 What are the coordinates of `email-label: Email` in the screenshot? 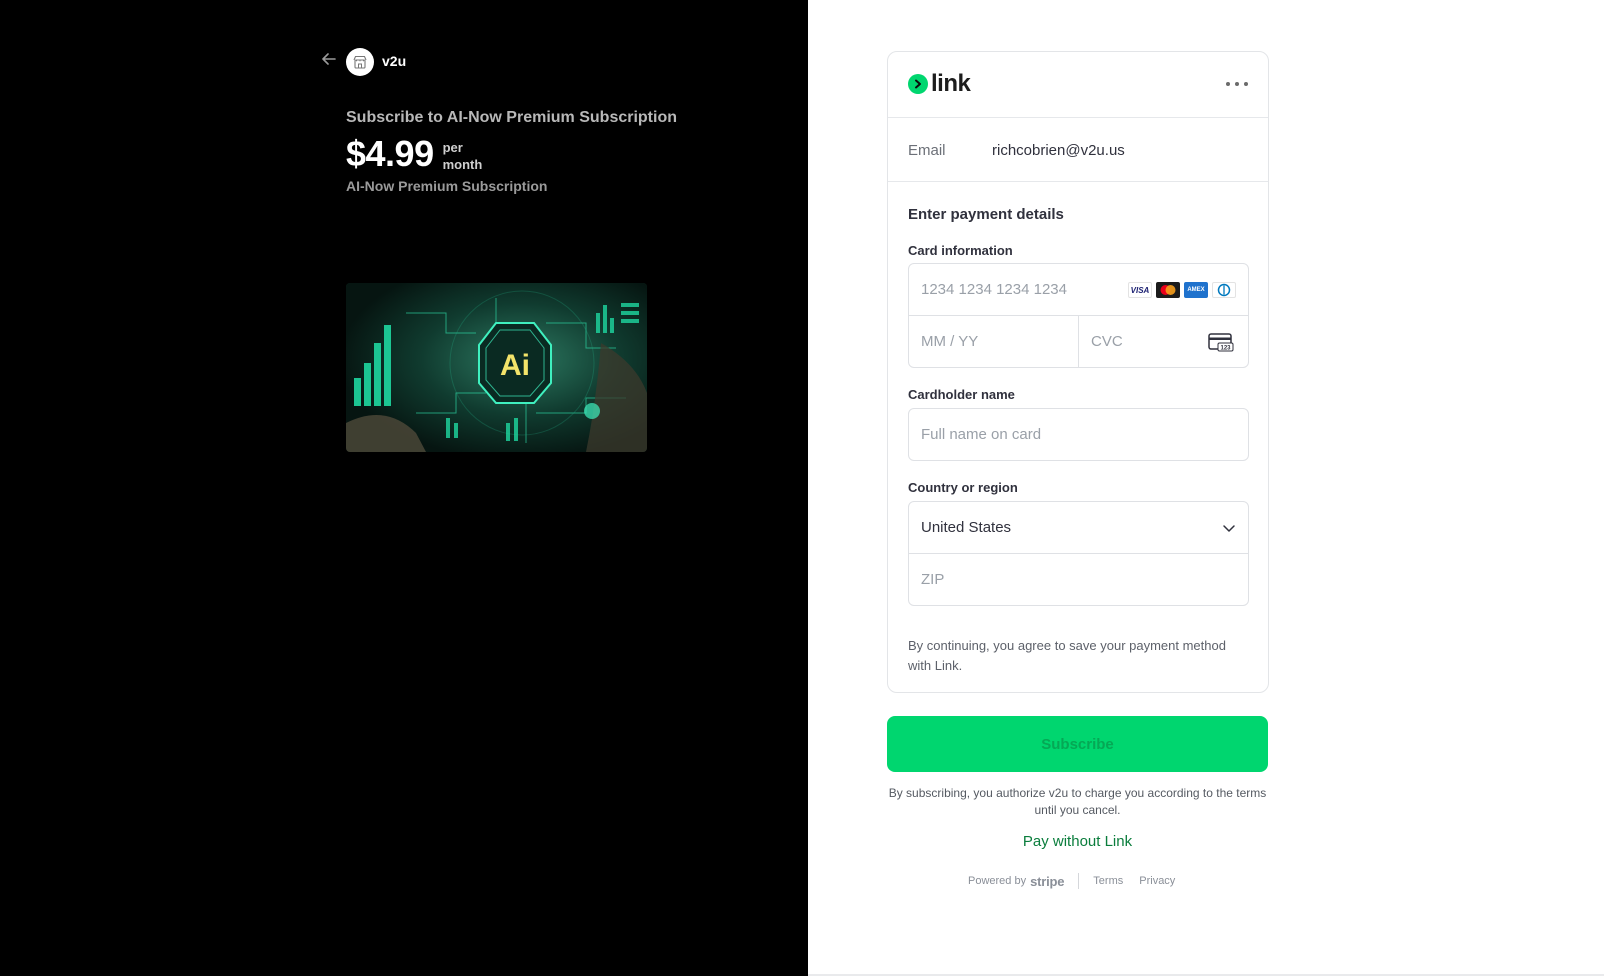 It's located at (927, 150).